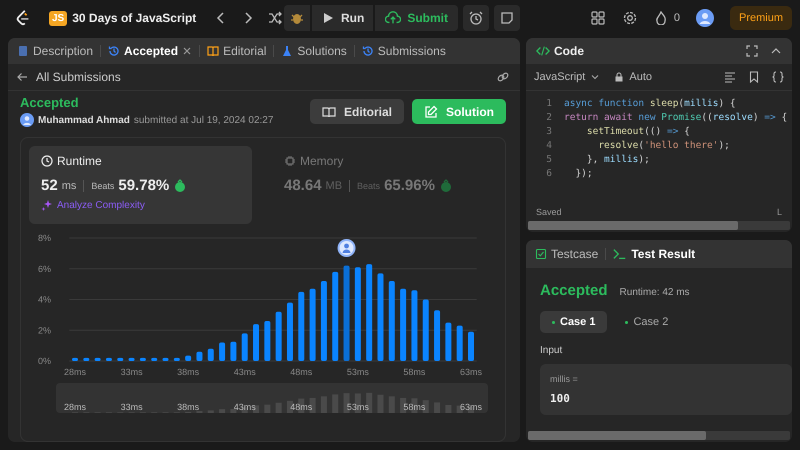  I want to click on code-line: async function sleep(millis) {, so click(650, 103).